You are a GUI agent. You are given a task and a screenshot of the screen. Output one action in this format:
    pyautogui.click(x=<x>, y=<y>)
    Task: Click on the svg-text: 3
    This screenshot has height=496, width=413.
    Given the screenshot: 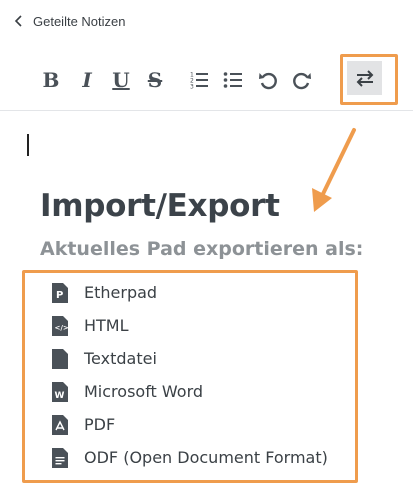 What is the action you would take?
    pyautogui.click(x=192, y=87)
    